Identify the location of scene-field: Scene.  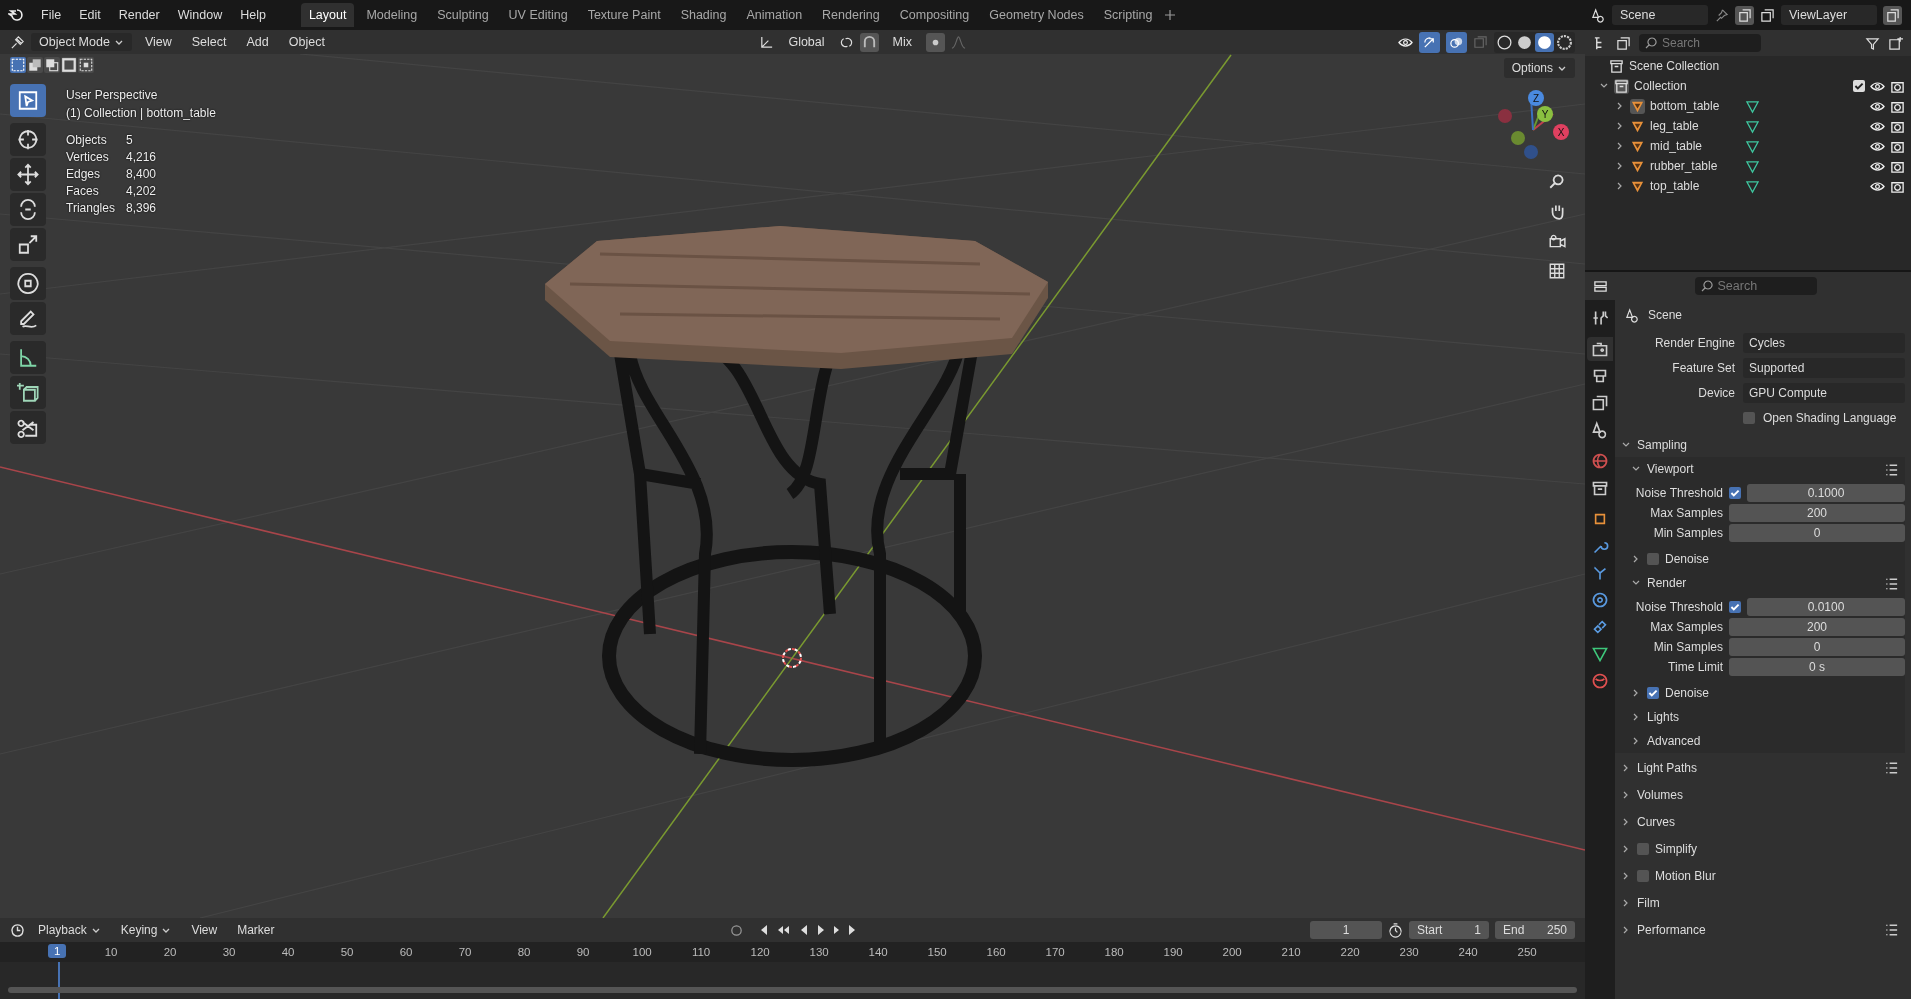
(1660, 15).